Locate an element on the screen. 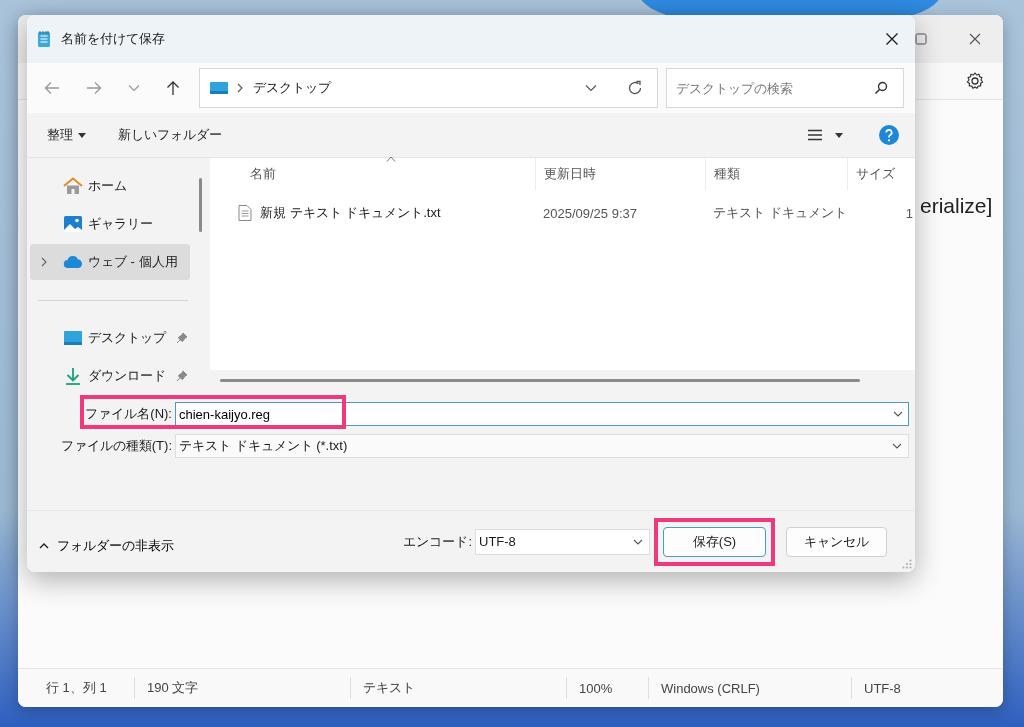  column-header: 種類 is located at coordinates (776, 174).